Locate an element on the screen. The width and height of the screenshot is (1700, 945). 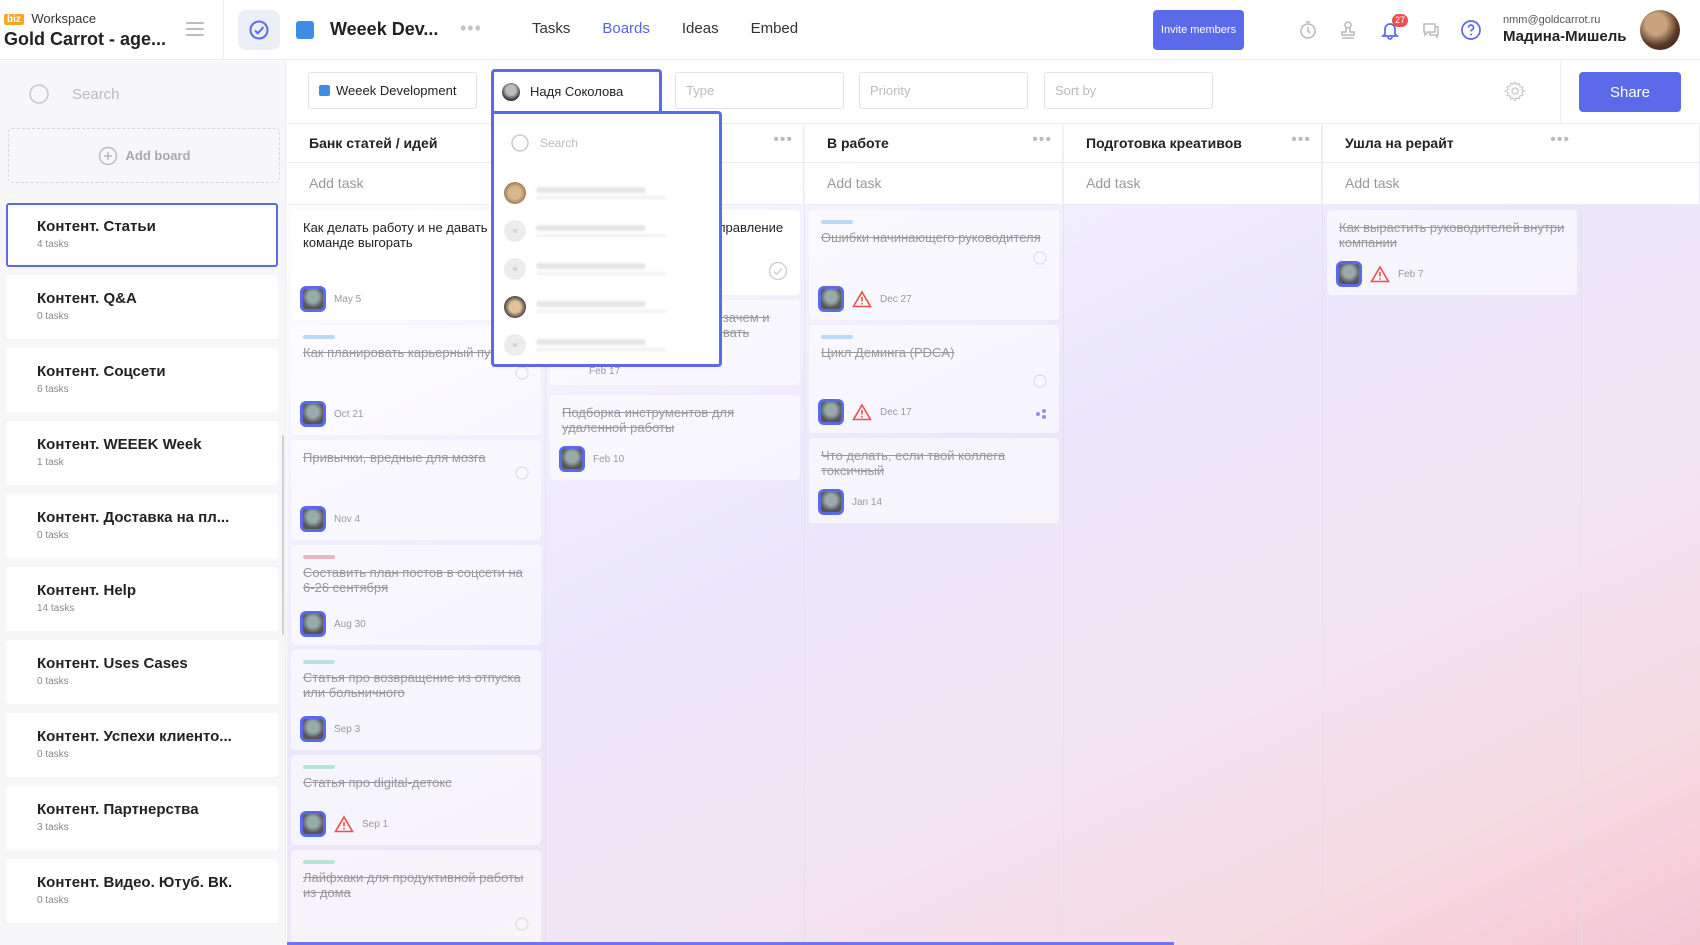
sidebar-board-item: Контент. Партнерства 3 tasks is located at coordinates (142, 818).